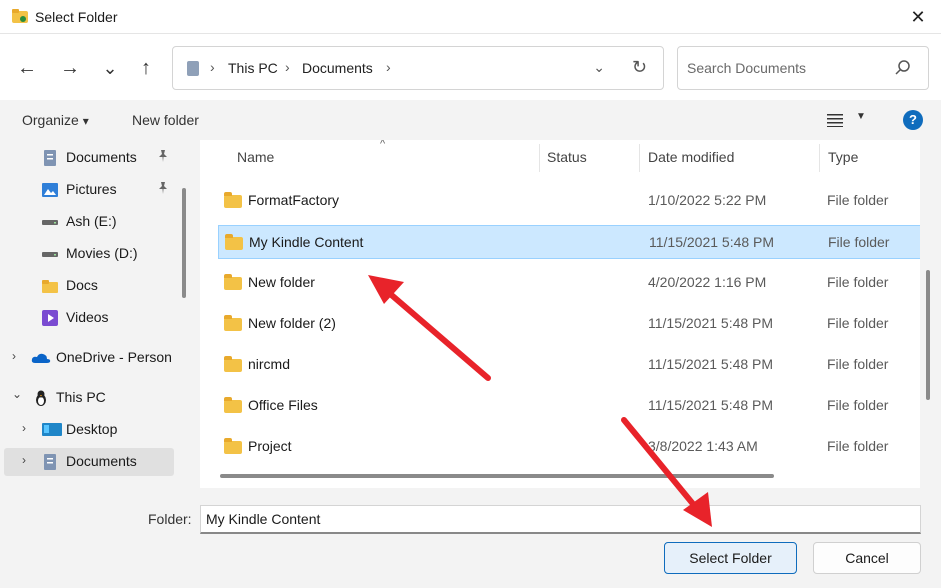  I want to click on breadcrumb-documents: Documents, so click(337, 68).